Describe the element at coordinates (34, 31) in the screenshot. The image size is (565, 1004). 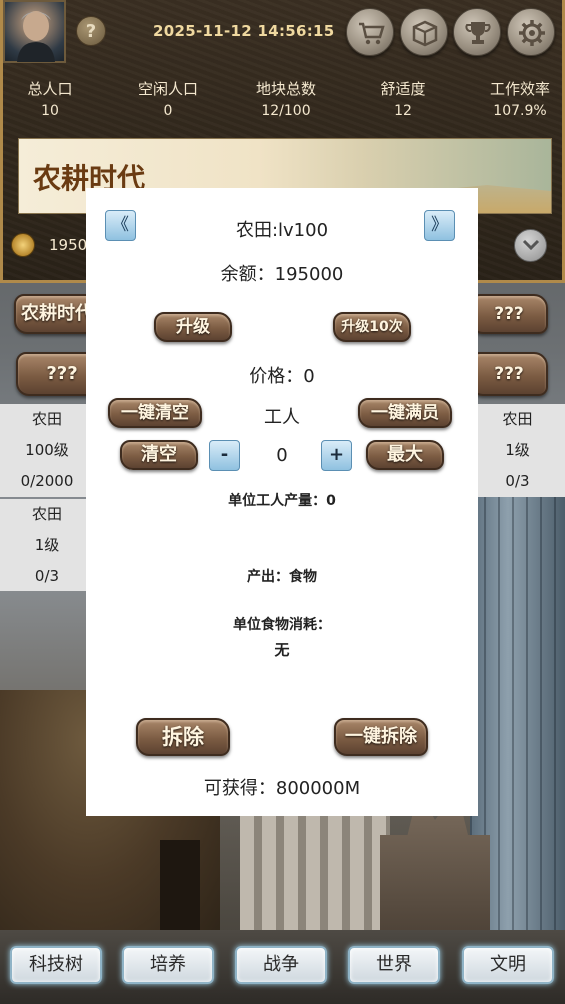
I see `avatar` at that location.